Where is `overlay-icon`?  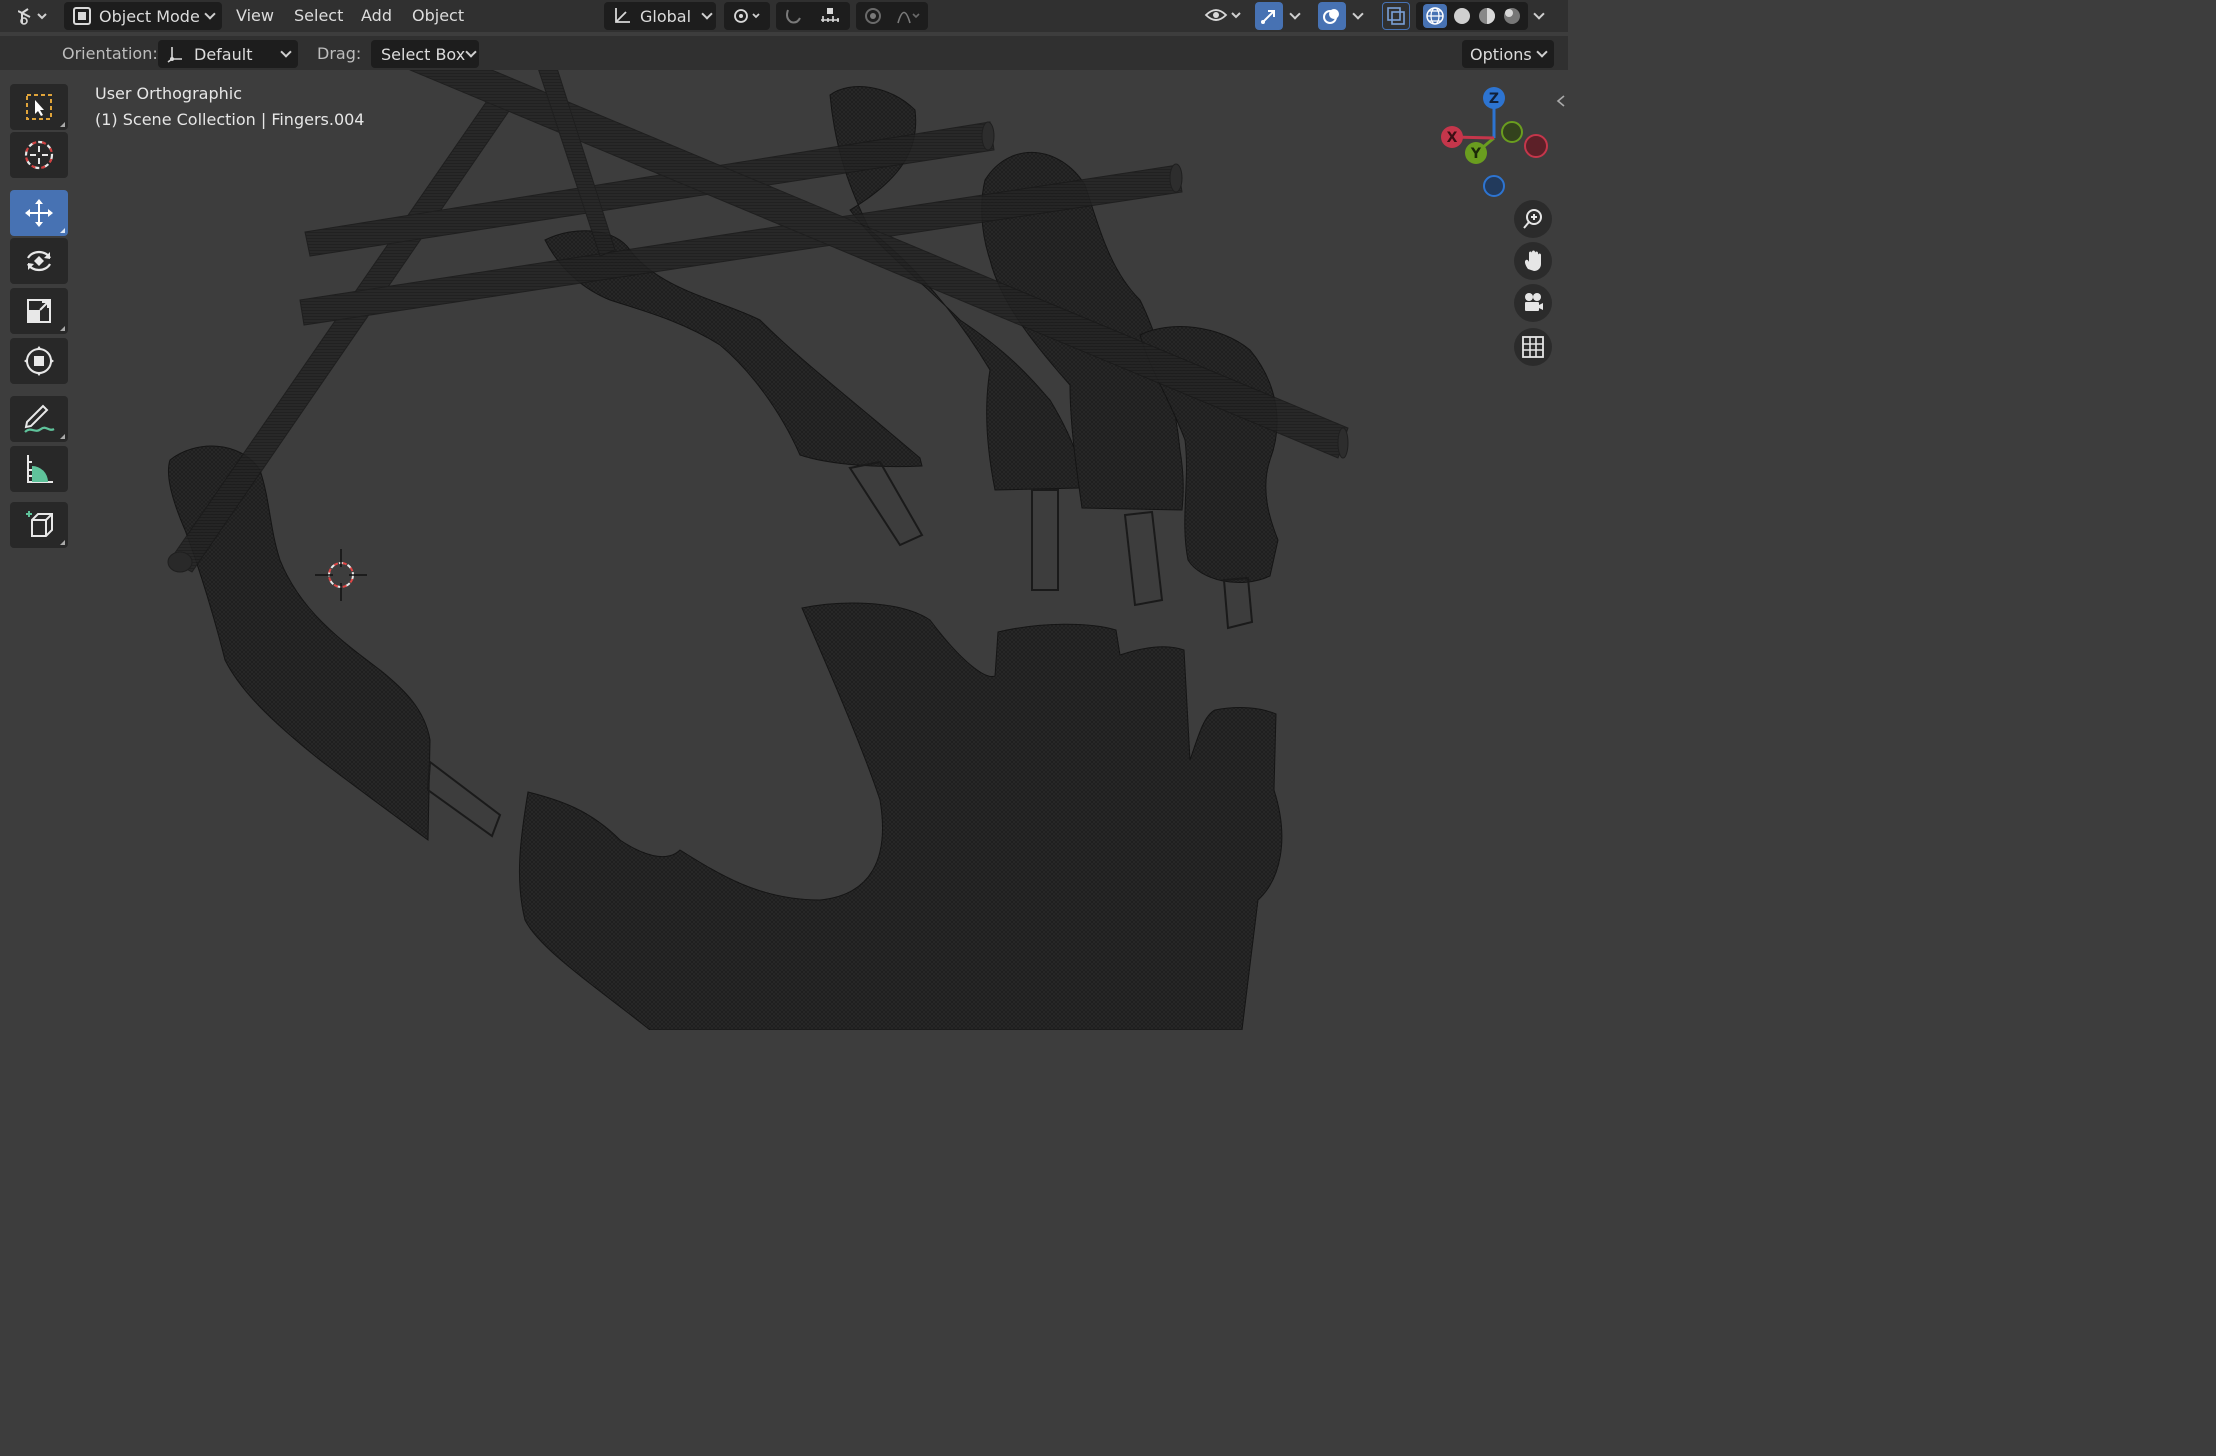
overlay-icon is located at coordinates (1331, 16).